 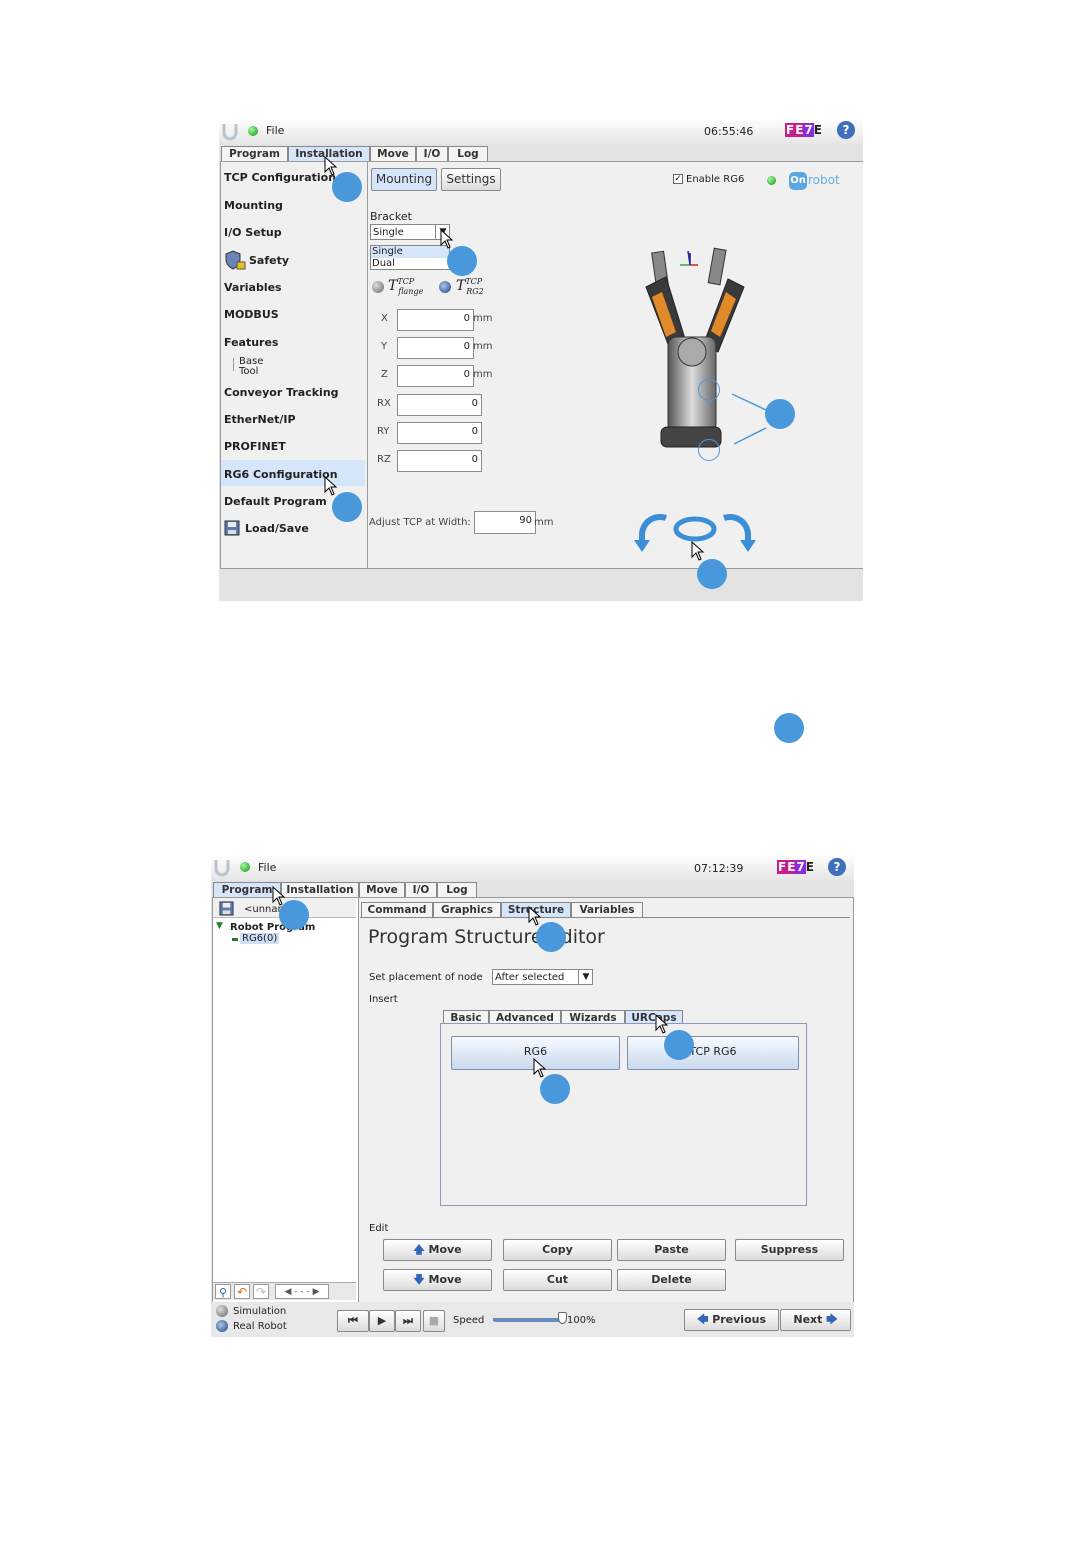 I want to click on nav-safety: Safety, so click(x=269, y=260).